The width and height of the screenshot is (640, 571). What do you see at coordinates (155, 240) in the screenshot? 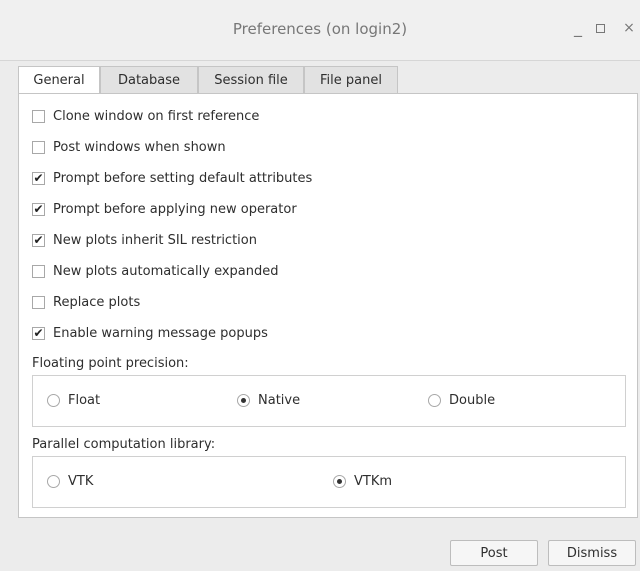
I see `checkbox-label: New plots inherit SIL restriction` at bounding box center [155, 240].